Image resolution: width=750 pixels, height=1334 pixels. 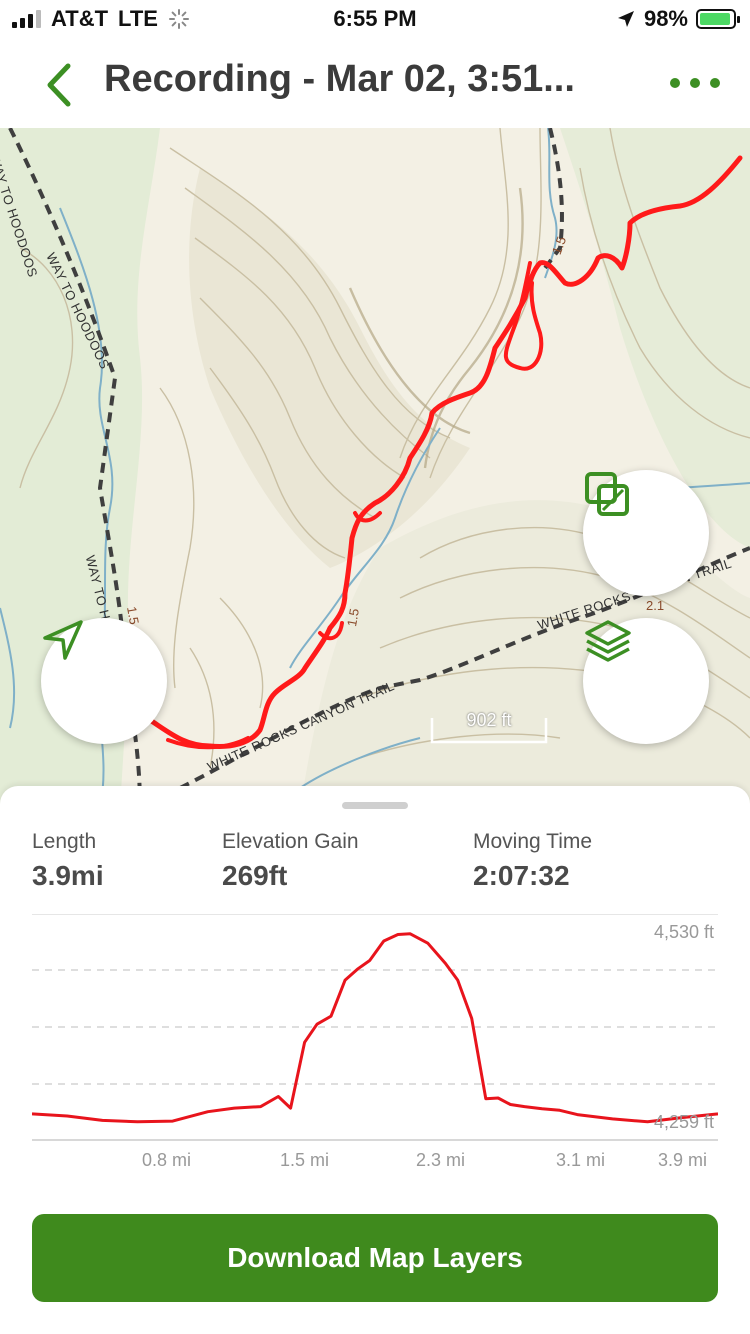 I want to click on x-tick-label: 1.5 mi, so click(x=305, y=1160).